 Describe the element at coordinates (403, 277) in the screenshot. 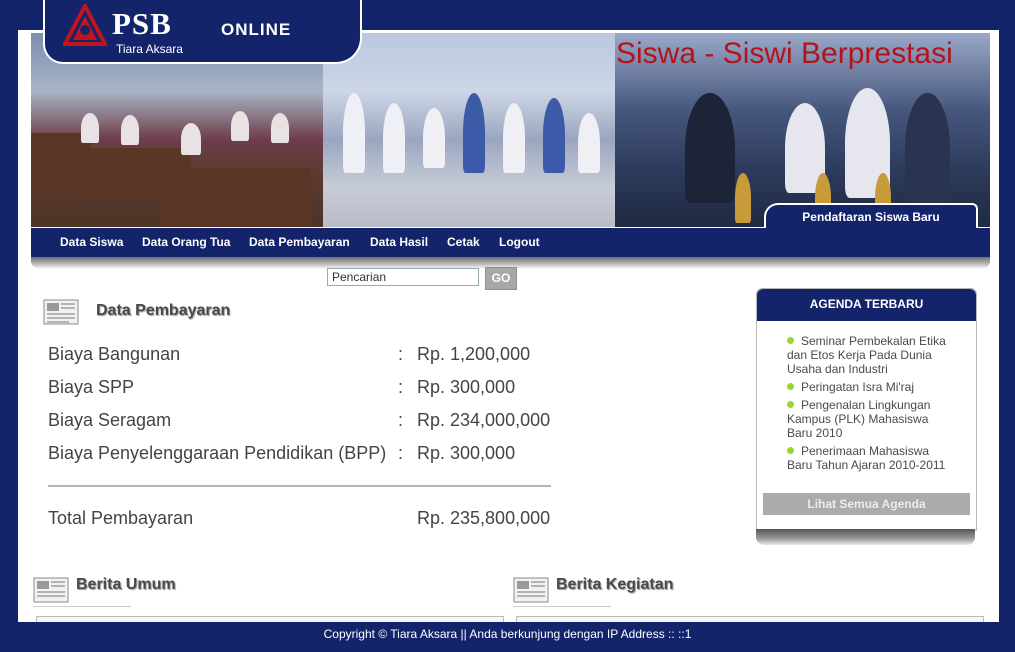

I see `search-input` at that location.